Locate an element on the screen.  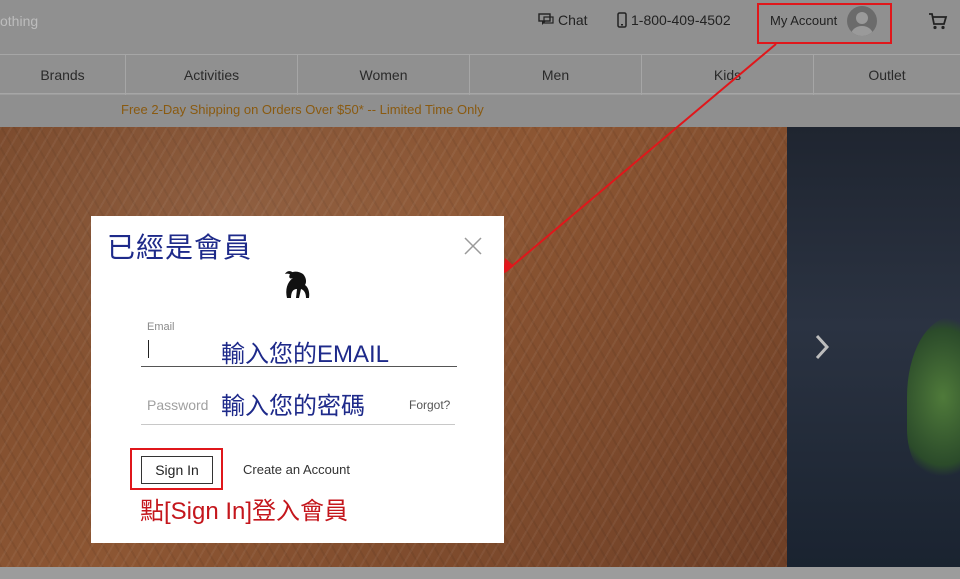
create-account-link: Create an Account is located at coordinates (296, 469).